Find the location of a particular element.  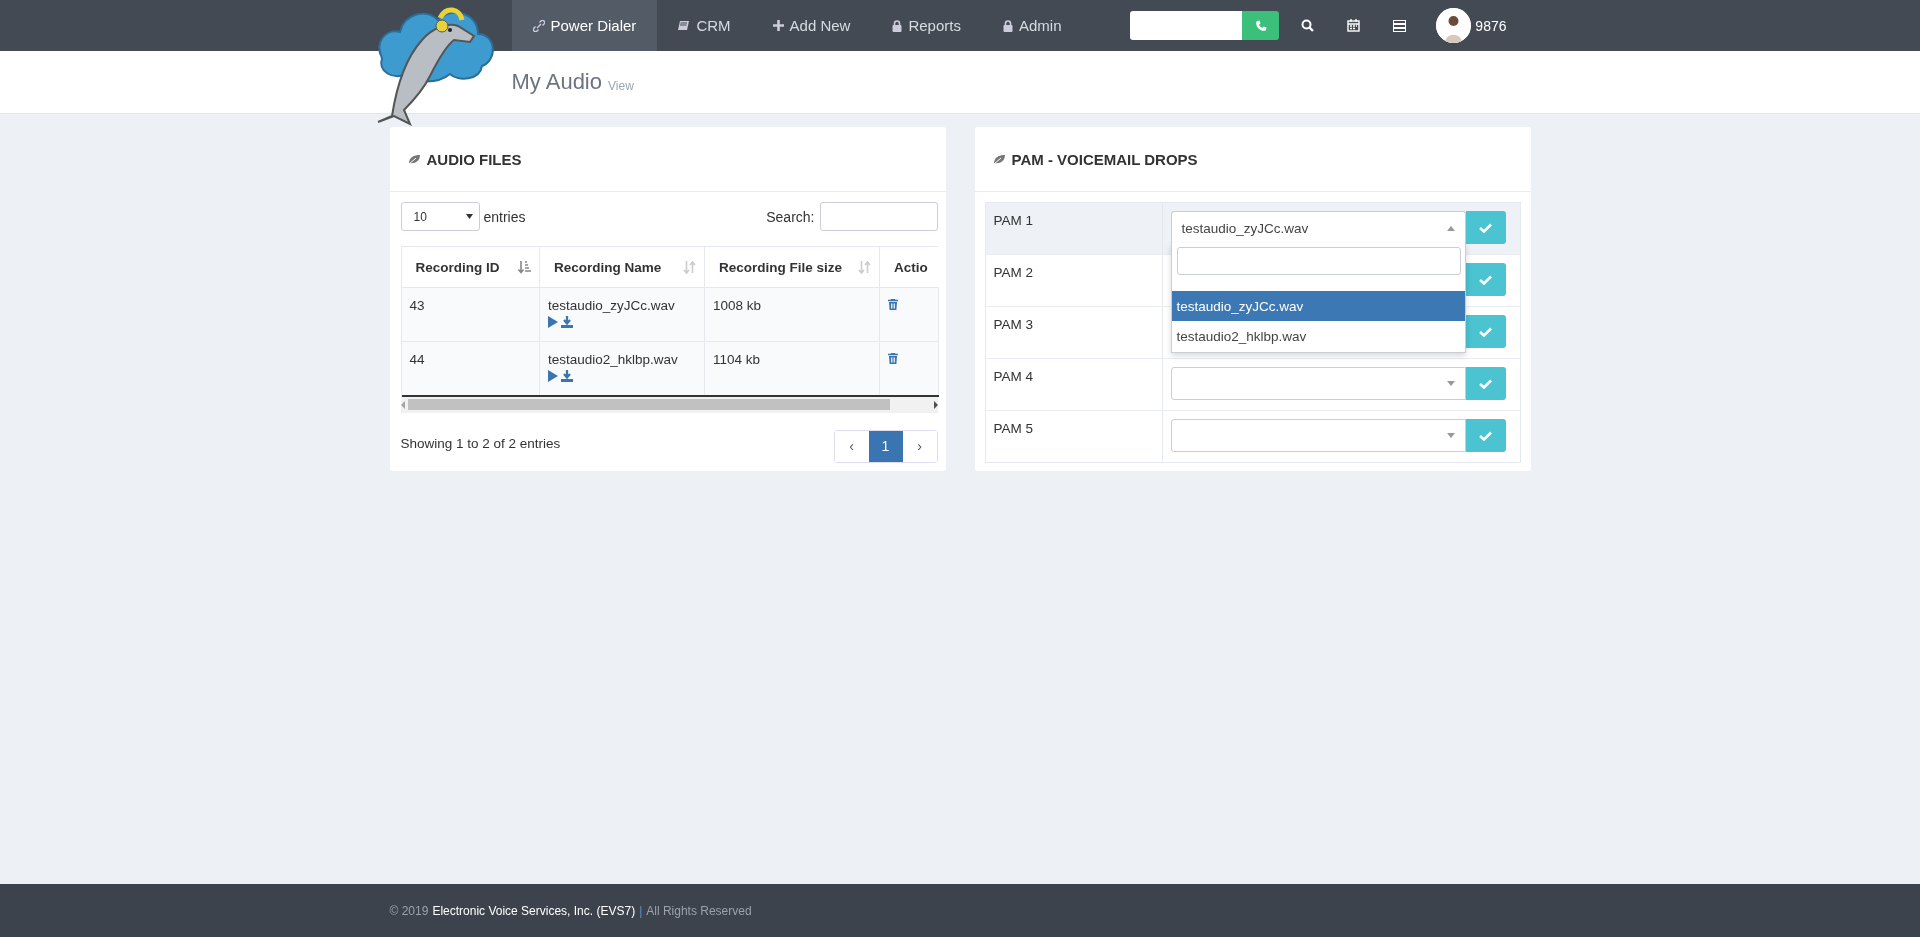

table-cell-text: testaudio2_hklbp.wav is located at coordinates (613, 359).